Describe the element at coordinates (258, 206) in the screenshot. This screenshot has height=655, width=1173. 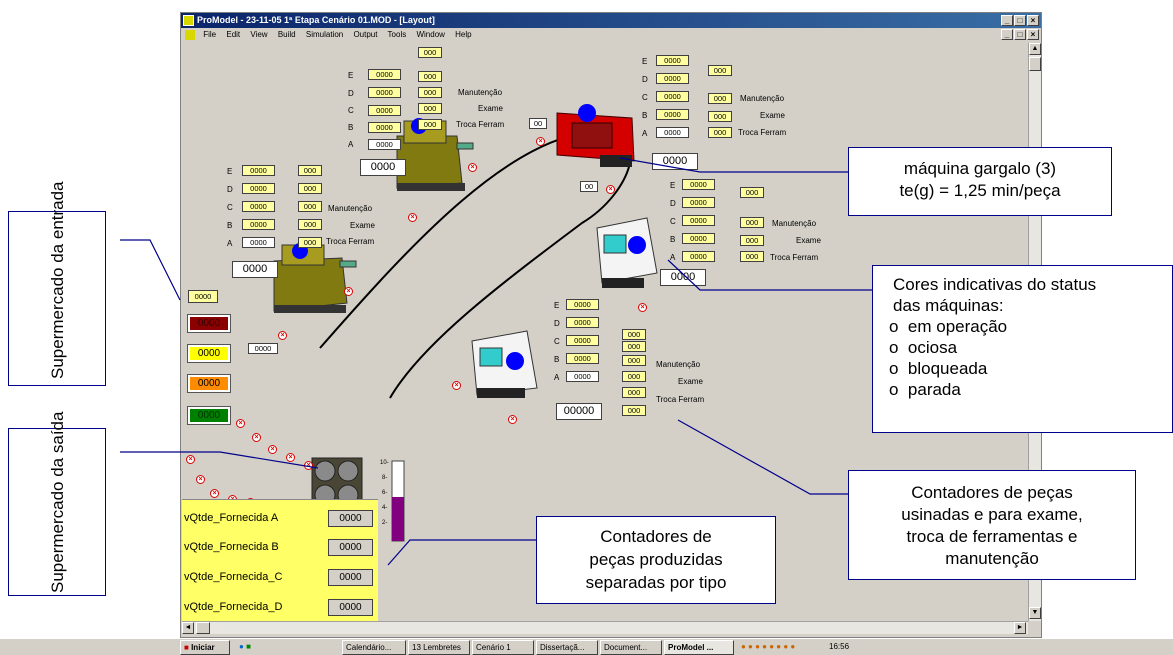
I see `c2-part-c: 0000` at that location.